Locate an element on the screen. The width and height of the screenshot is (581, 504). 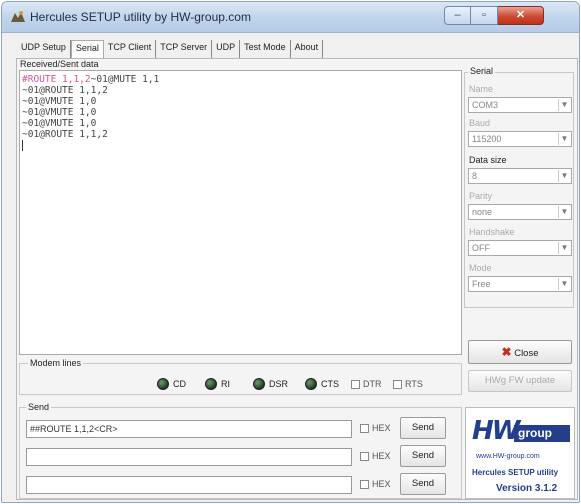
tab-udp: UDP is located at coordinates (226, 49).